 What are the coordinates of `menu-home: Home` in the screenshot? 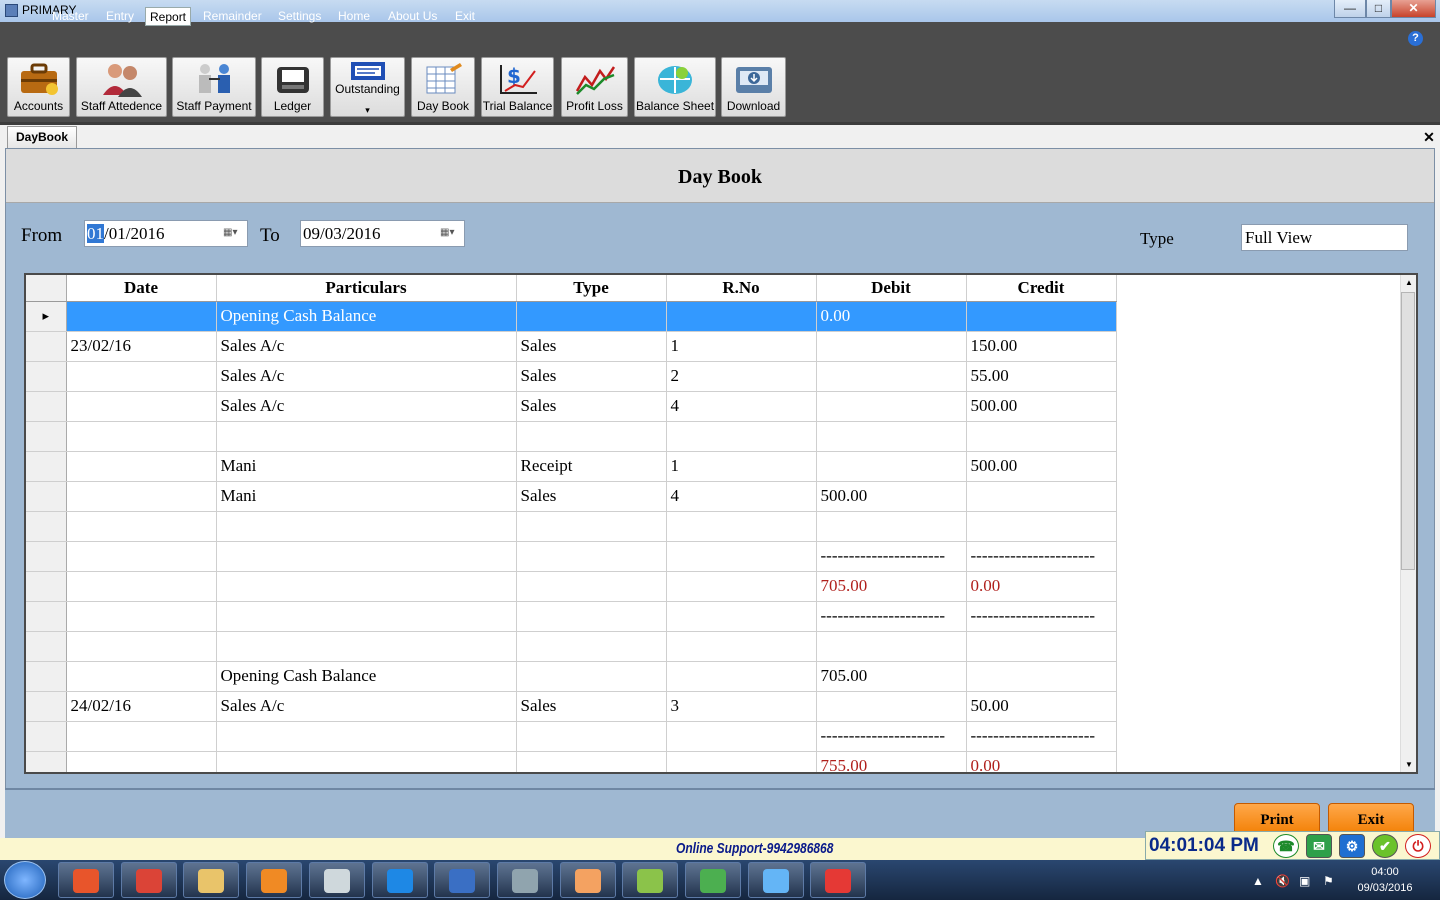 It's located at (354, 16).